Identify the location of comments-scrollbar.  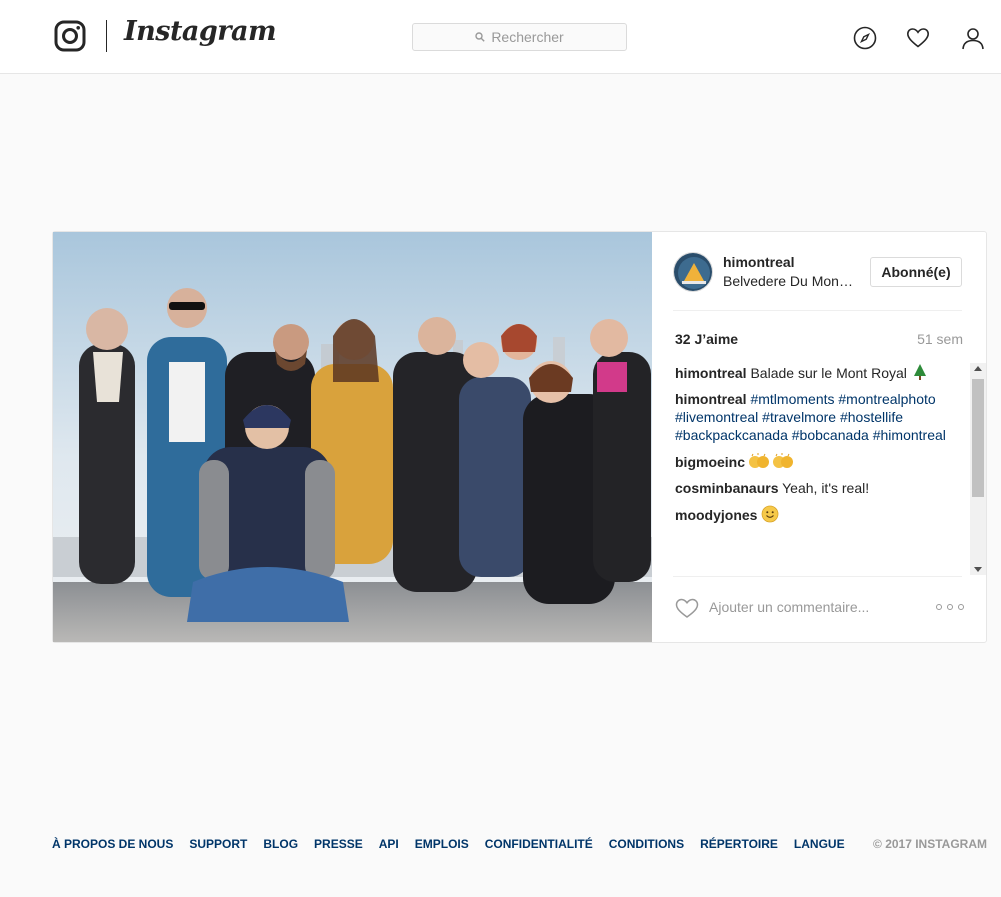
(978, 469).